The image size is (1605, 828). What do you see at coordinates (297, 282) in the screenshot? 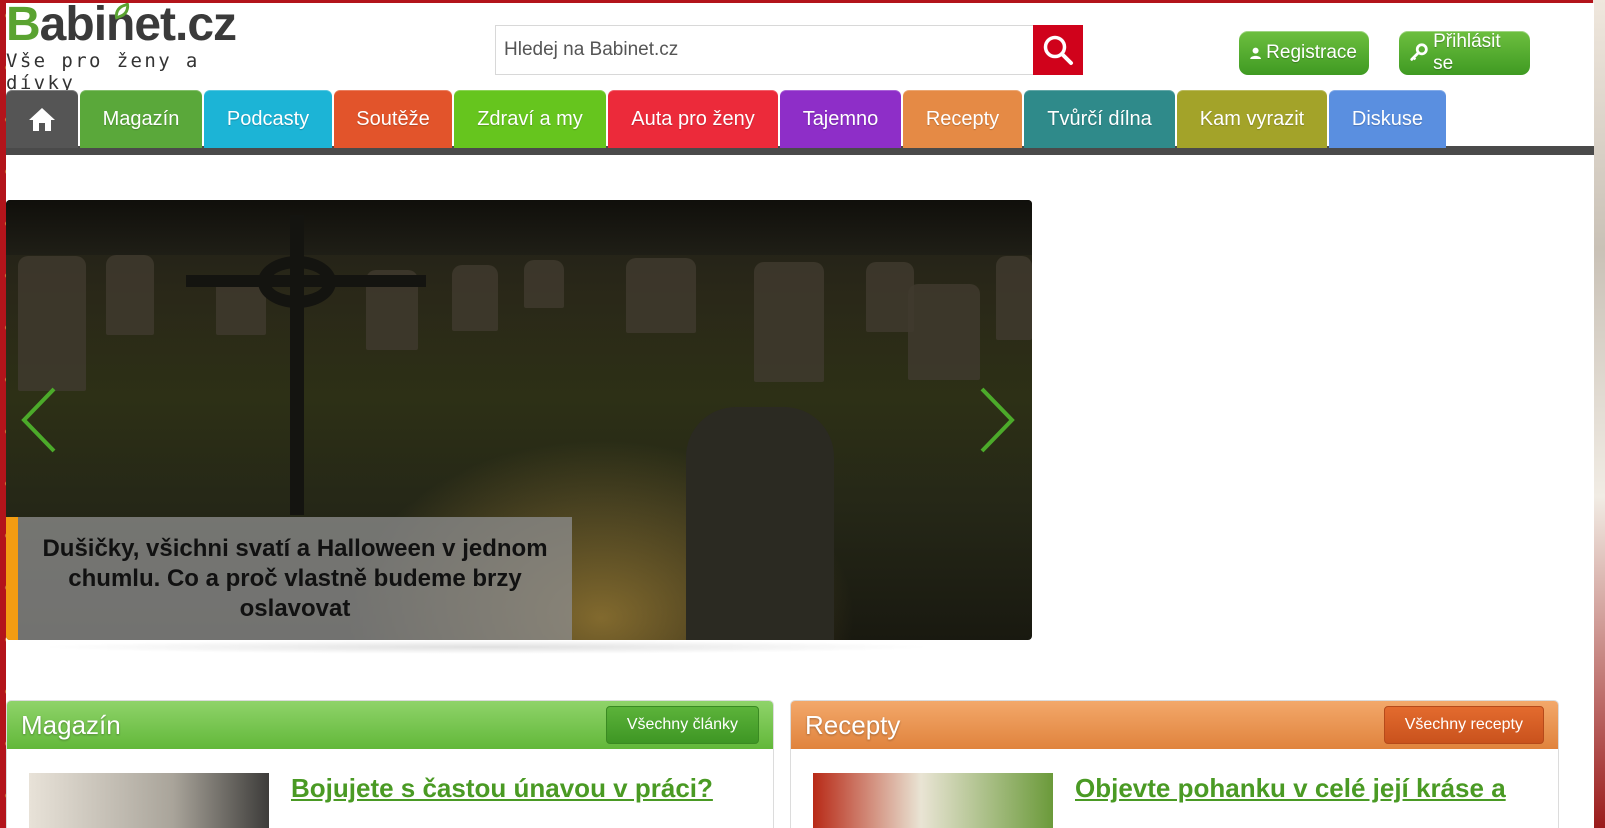
I see `hero-image-cross-ring` at bounding box center [297, 282].